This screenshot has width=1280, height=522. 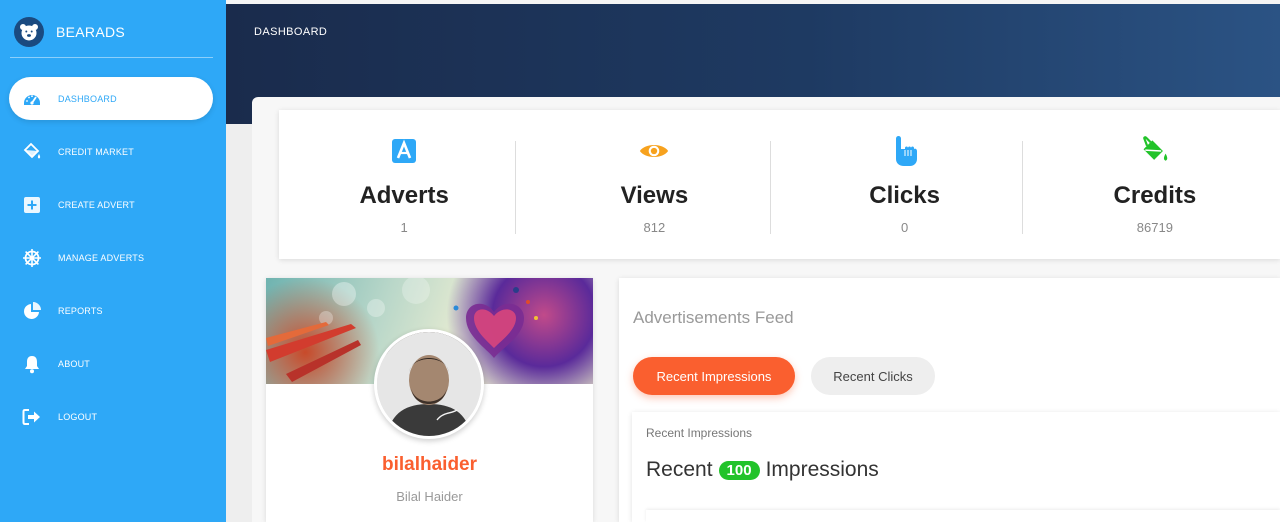 I want to click on sidebar-item-label: CREATE ADVERT, so click(x=96, y=204).